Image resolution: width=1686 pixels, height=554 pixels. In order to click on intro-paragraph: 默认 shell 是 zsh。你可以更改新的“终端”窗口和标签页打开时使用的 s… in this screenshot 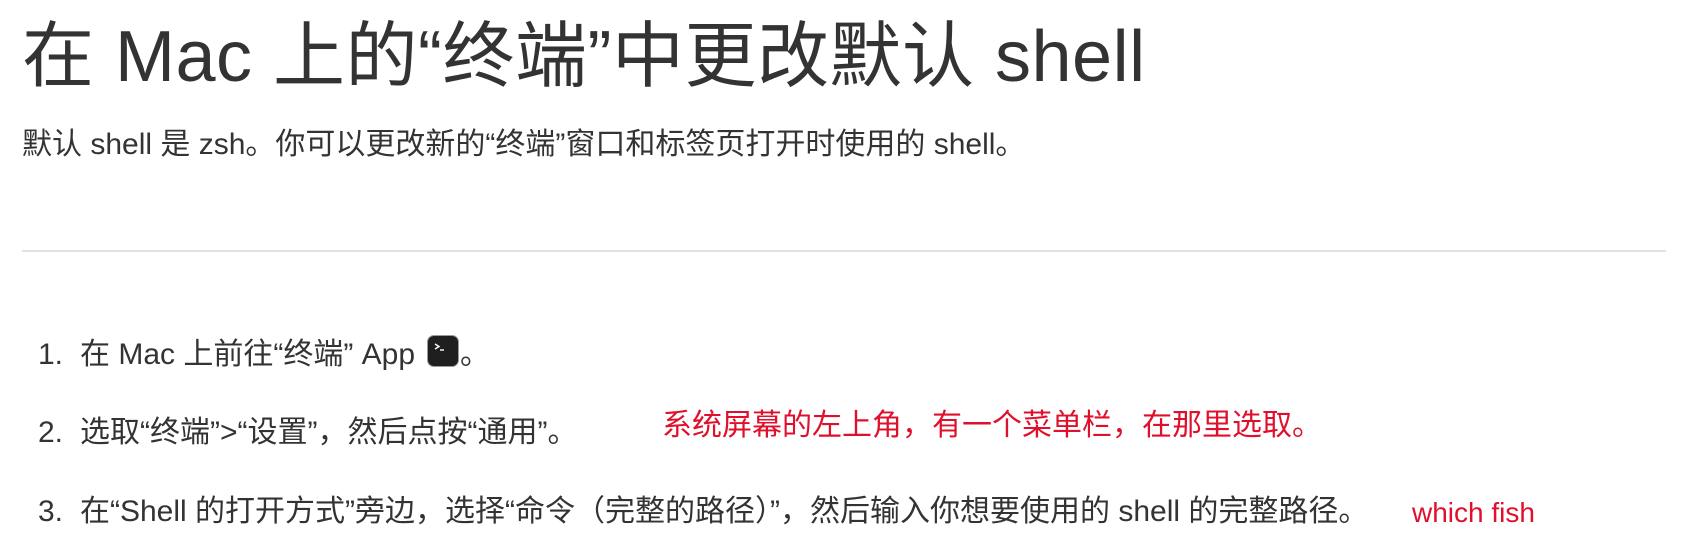, I will do `click(524, 144)`.